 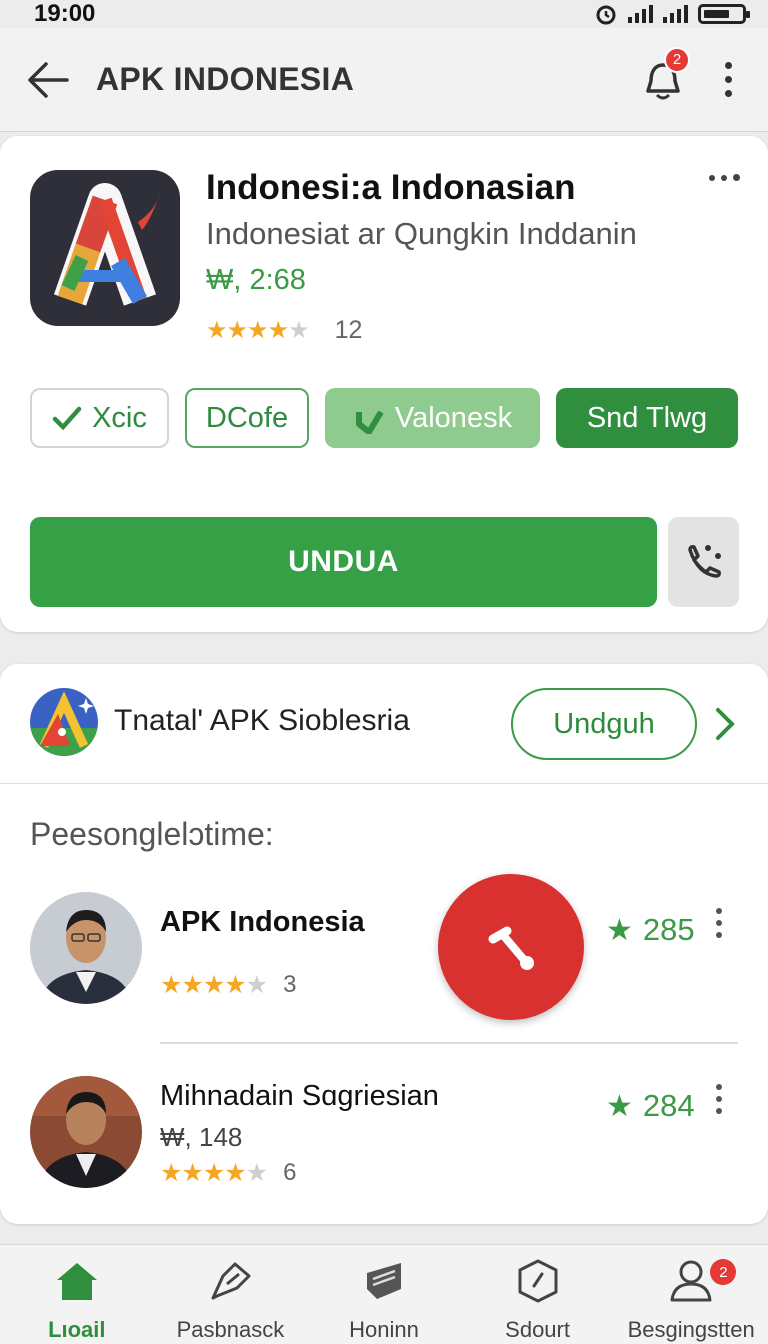 I want to click on overflow-menu-button, so click(x=728, y=80).